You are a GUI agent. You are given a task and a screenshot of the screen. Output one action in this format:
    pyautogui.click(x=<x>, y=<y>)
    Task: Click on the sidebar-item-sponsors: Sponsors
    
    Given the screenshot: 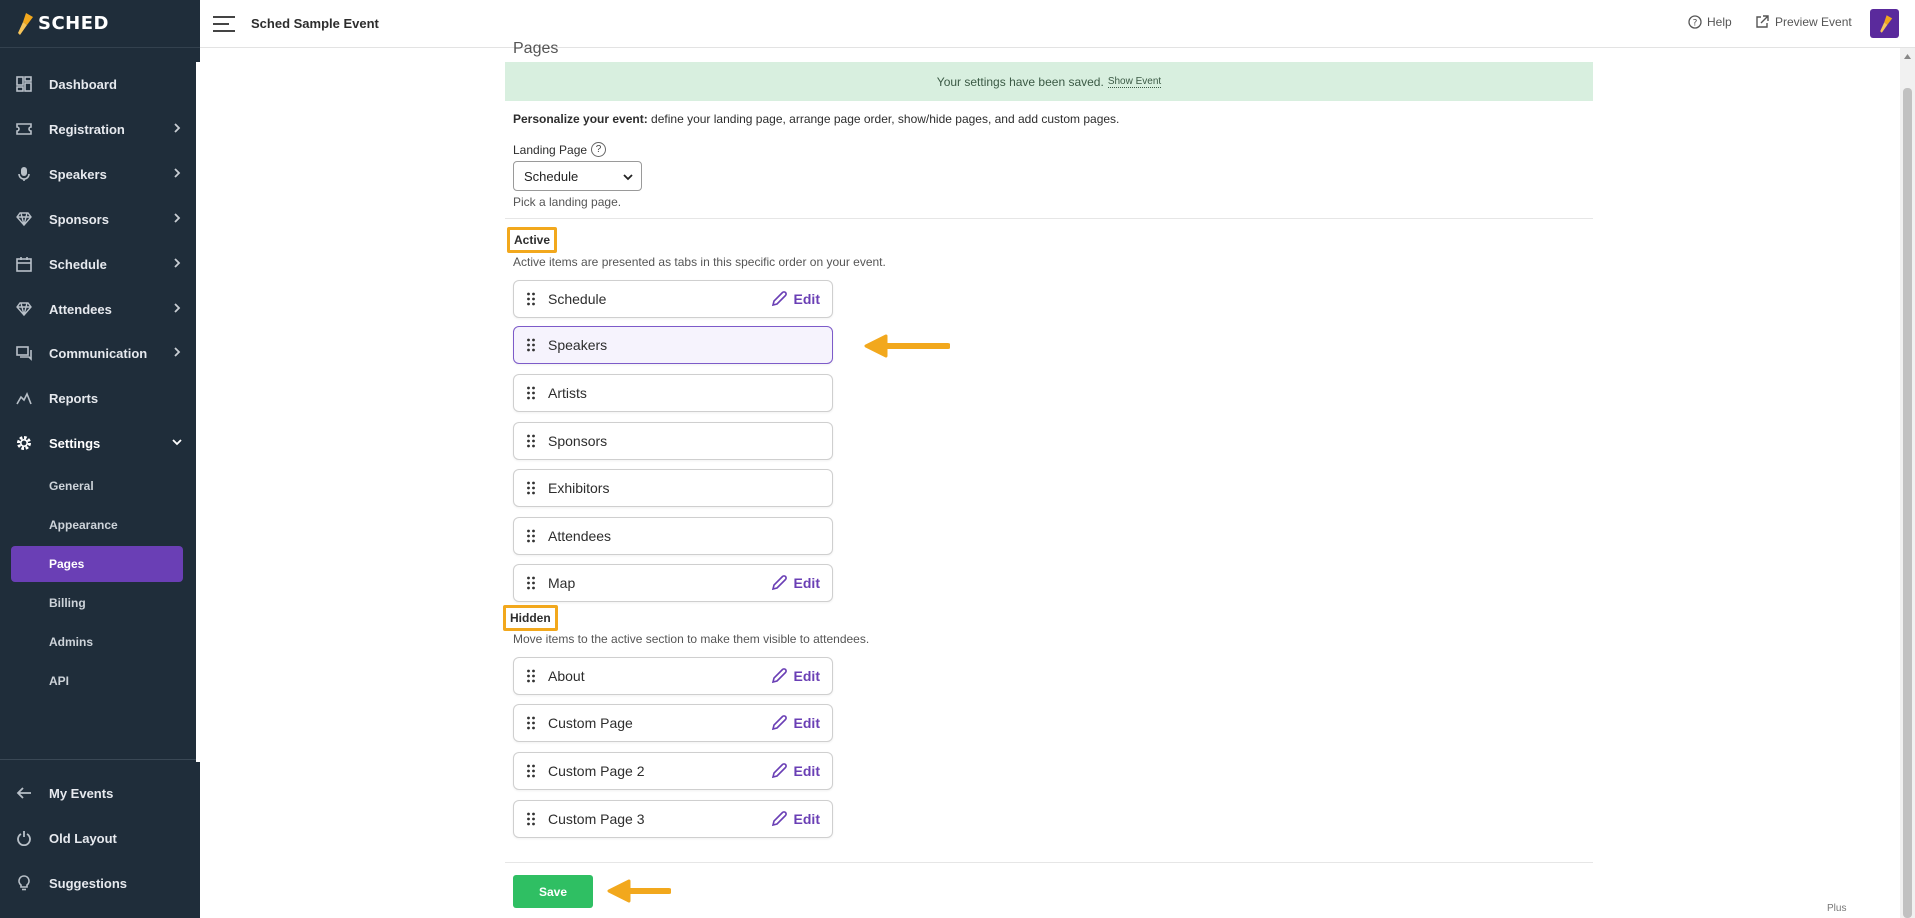 What is the action you would take?
    pyautogui.click(x=100, y=219)
    